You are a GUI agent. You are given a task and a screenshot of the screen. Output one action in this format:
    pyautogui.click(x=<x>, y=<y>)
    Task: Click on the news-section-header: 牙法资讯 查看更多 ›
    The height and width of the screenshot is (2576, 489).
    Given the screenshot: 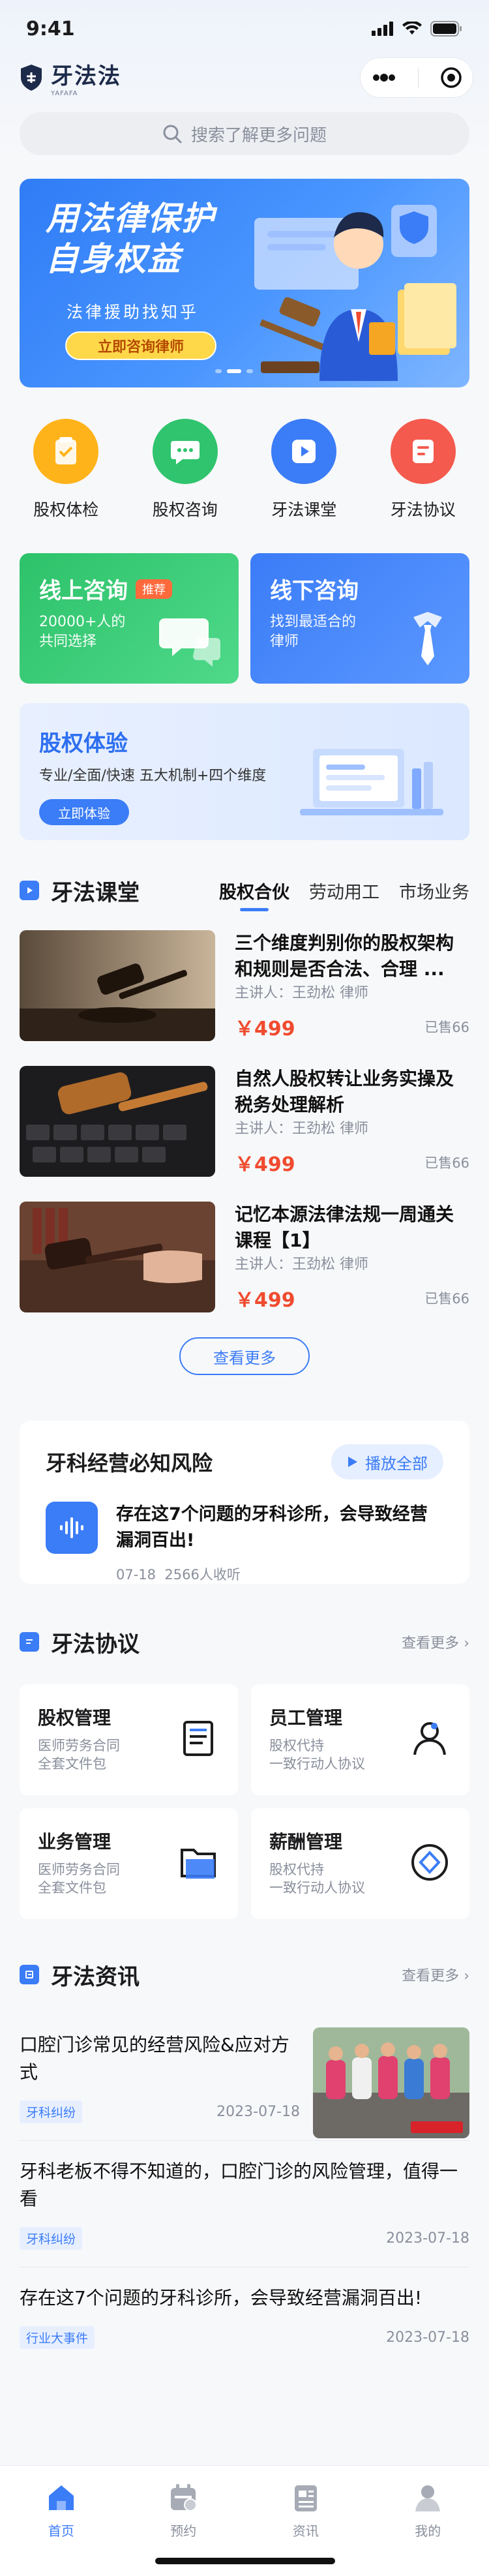 What is the action you would take?
    pyautogui.click(x=244, y=1975)
    